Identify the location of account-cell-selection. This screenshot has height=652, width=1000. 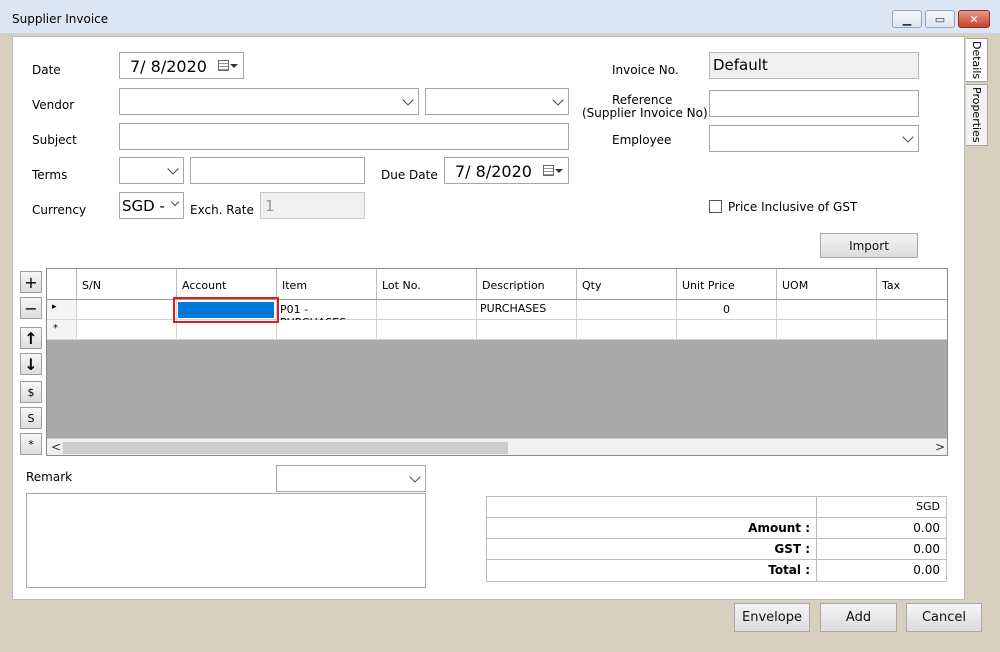
(226, 310).